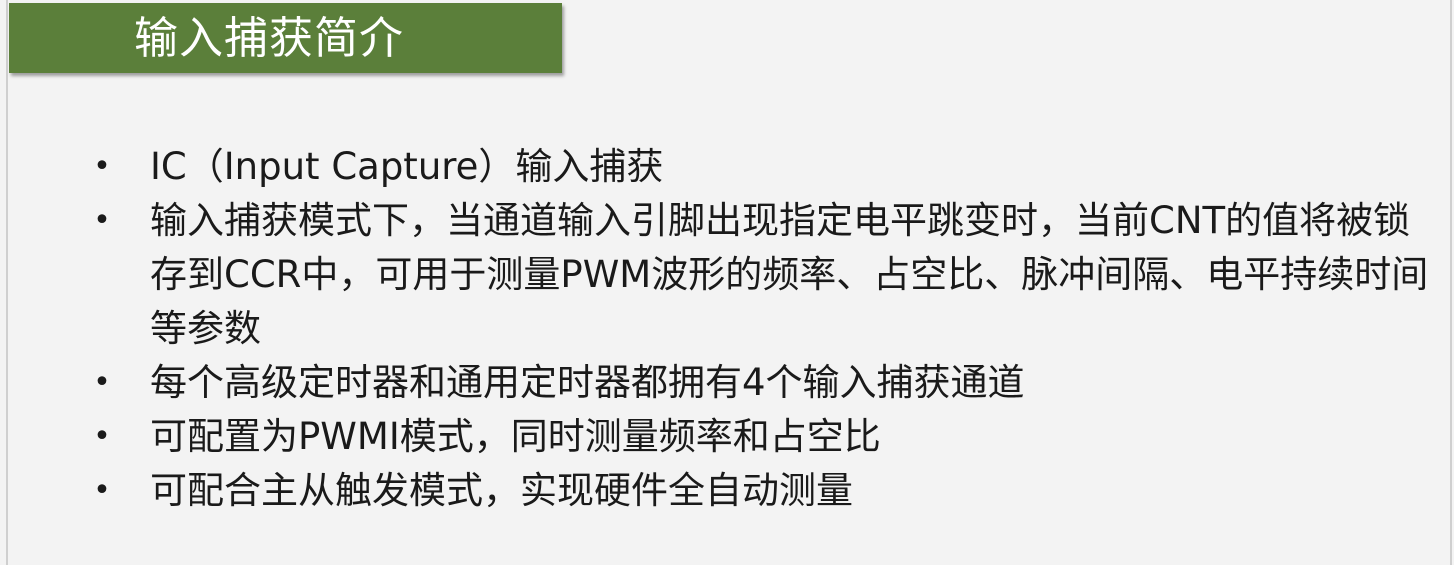 This screenshot has width=1454, height=565. I want to click on bullet-item-pwmi: • 可配置为PWMI模式，同时测量频率和占空比, so click(763, 437).